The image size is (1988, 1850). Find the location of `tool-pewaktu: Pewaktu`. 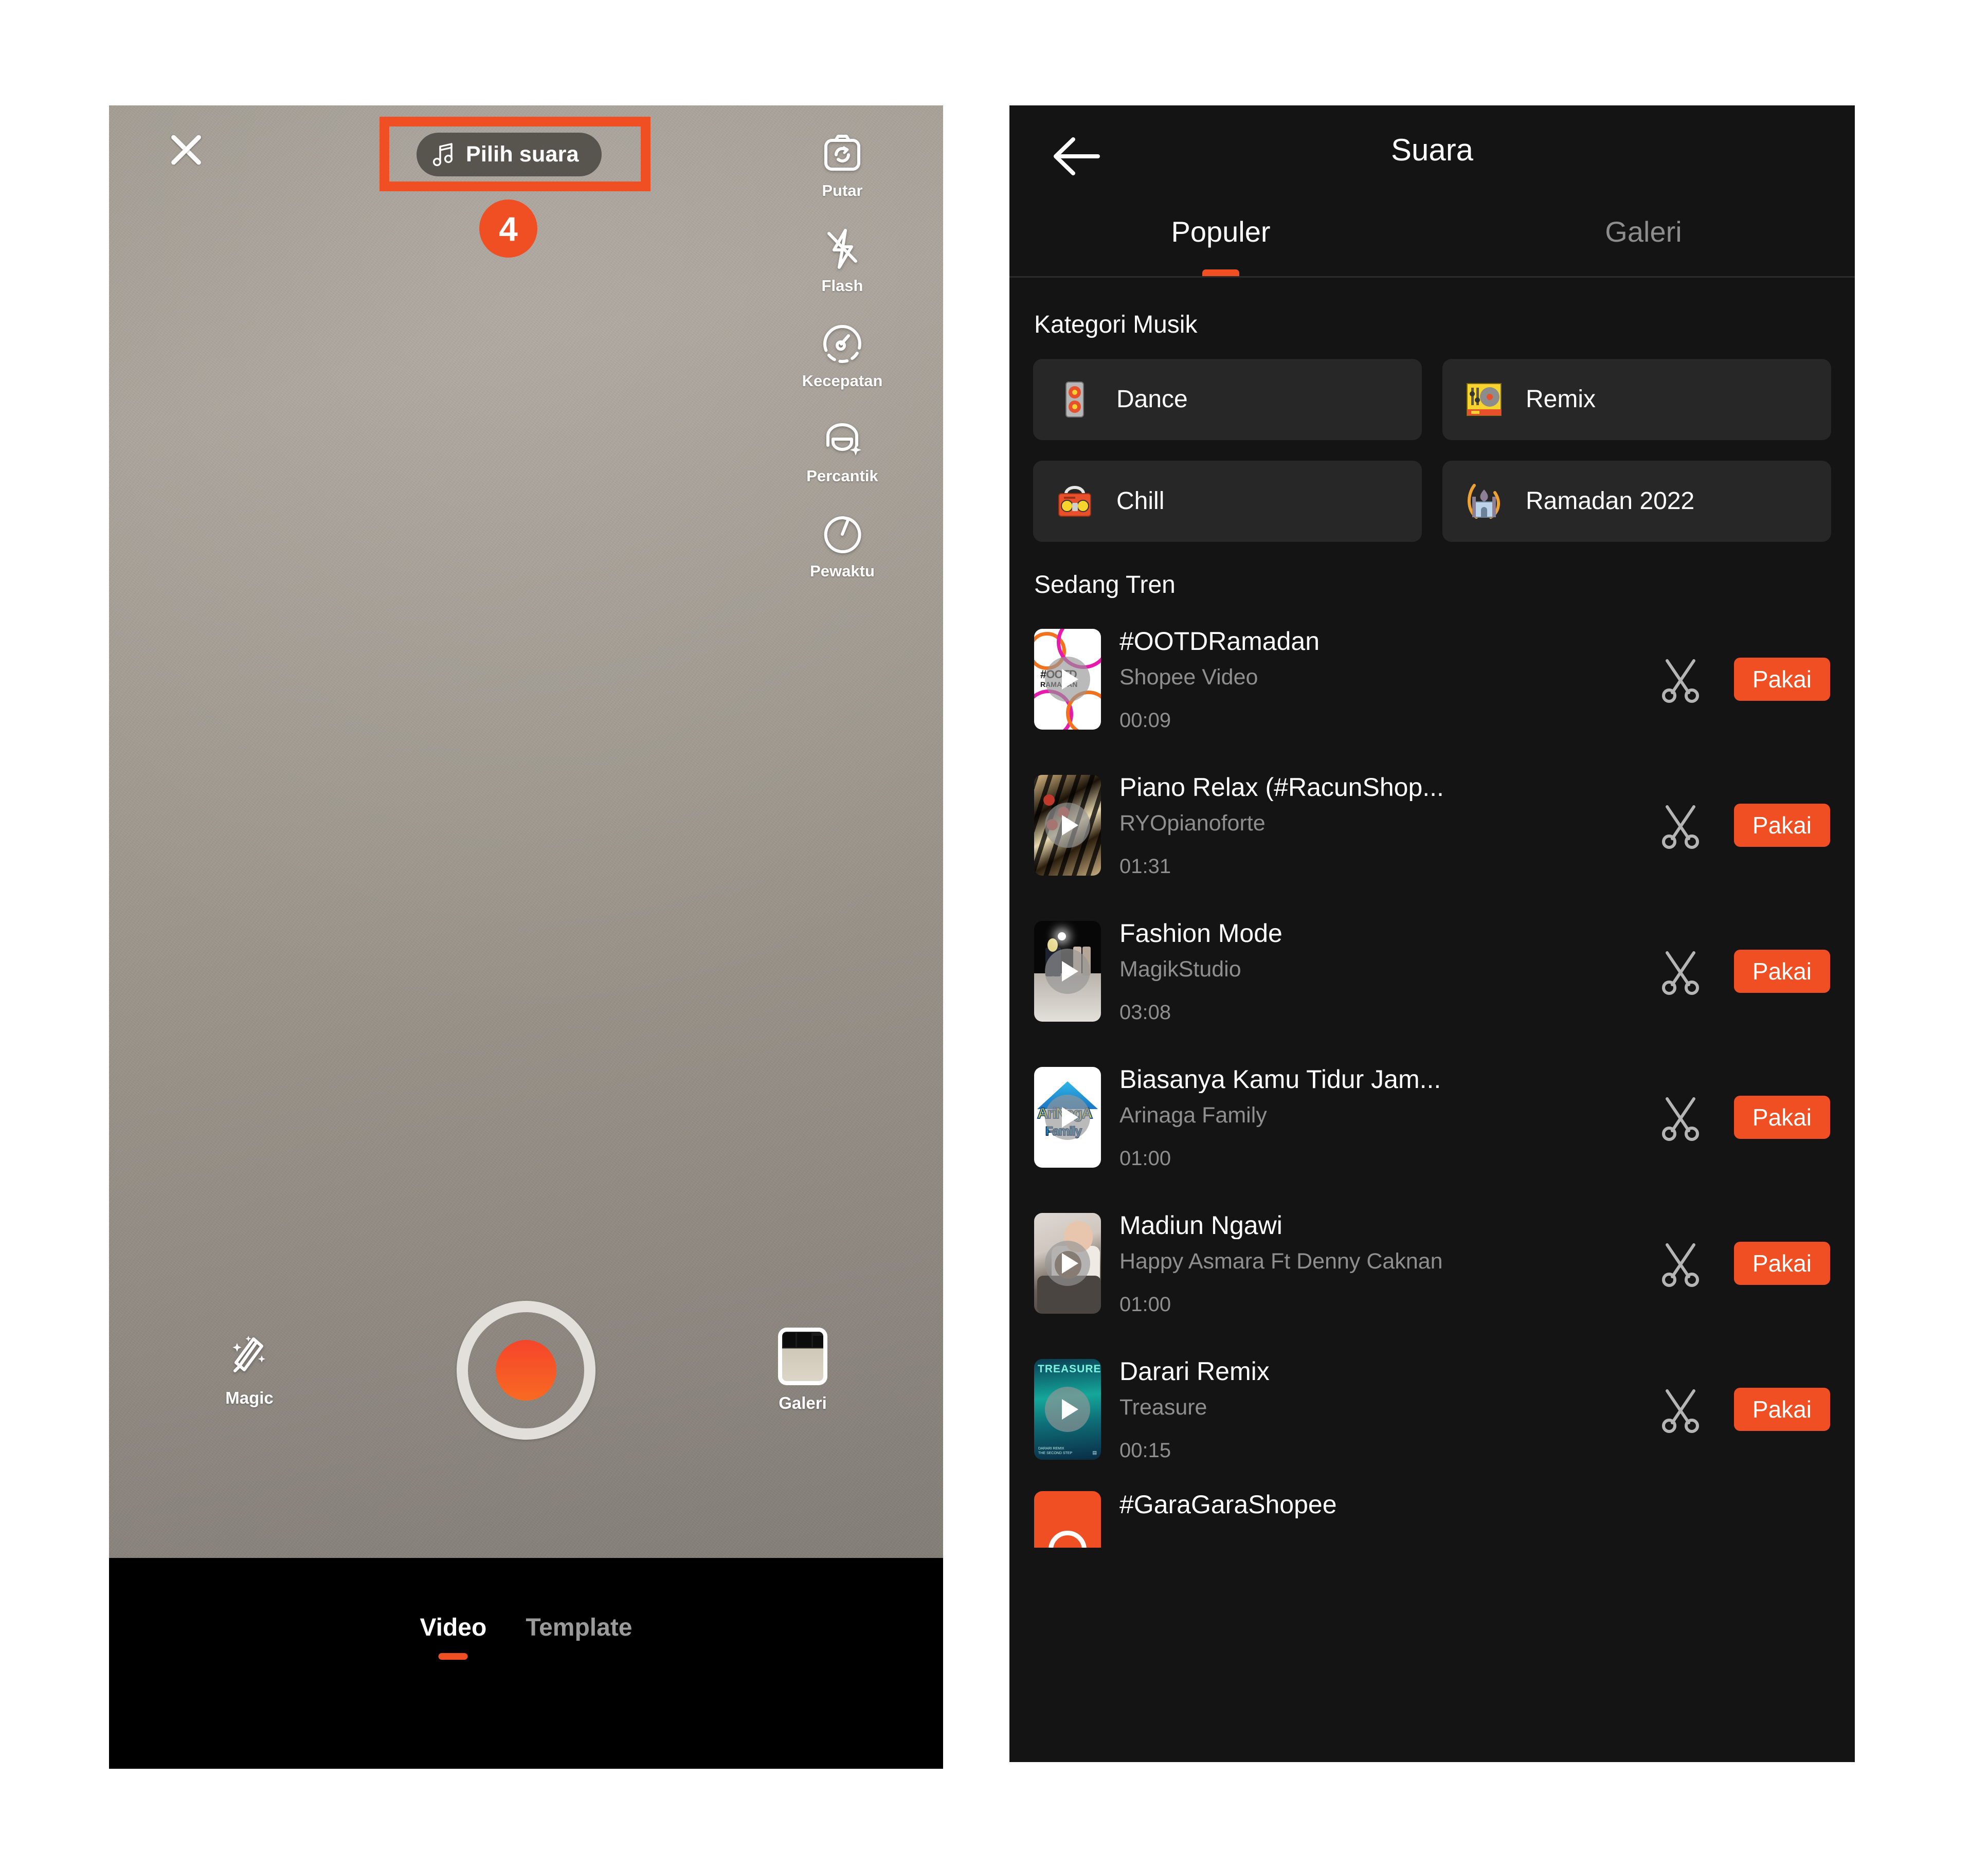

tool-pewaktu: Pewaktu is located at coordinates (842, 545).